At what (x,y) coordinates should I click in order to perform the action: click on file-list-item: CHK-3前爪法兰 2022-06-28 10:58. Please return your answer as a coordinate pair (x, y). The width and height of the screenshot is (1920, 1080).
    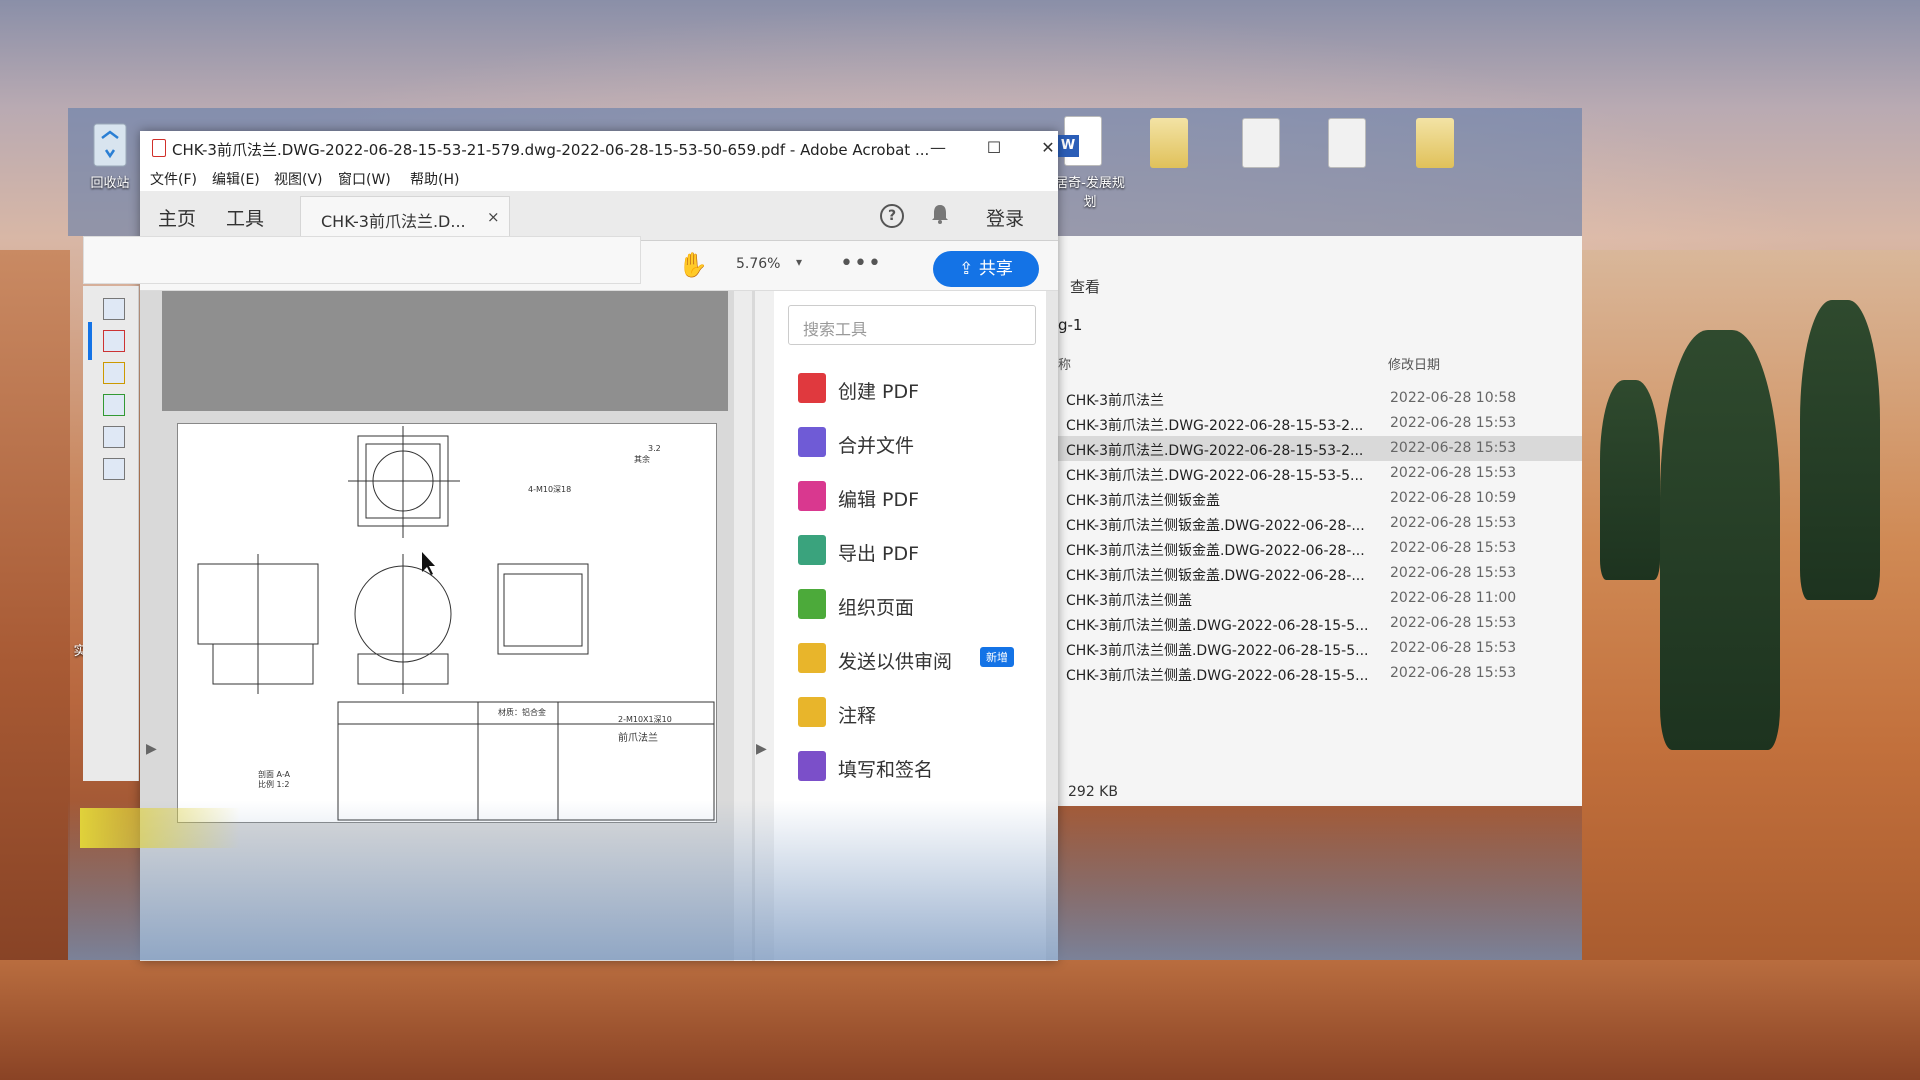
    Looking at the image, I should click on (1320, 398).